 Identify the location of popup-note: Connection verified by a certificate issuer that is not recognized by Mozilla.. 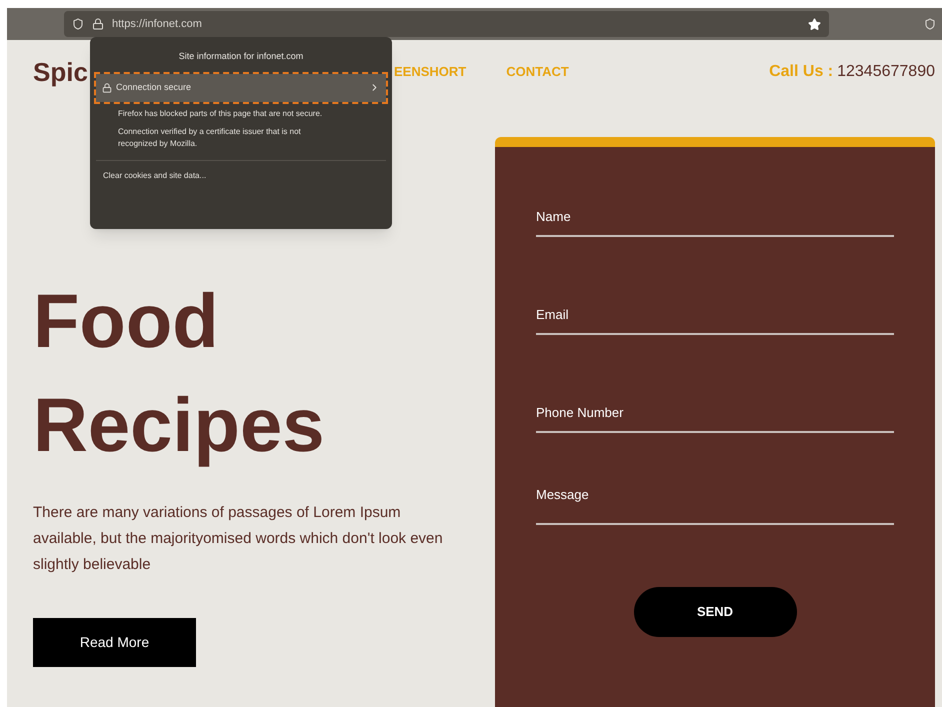
(210, 138).